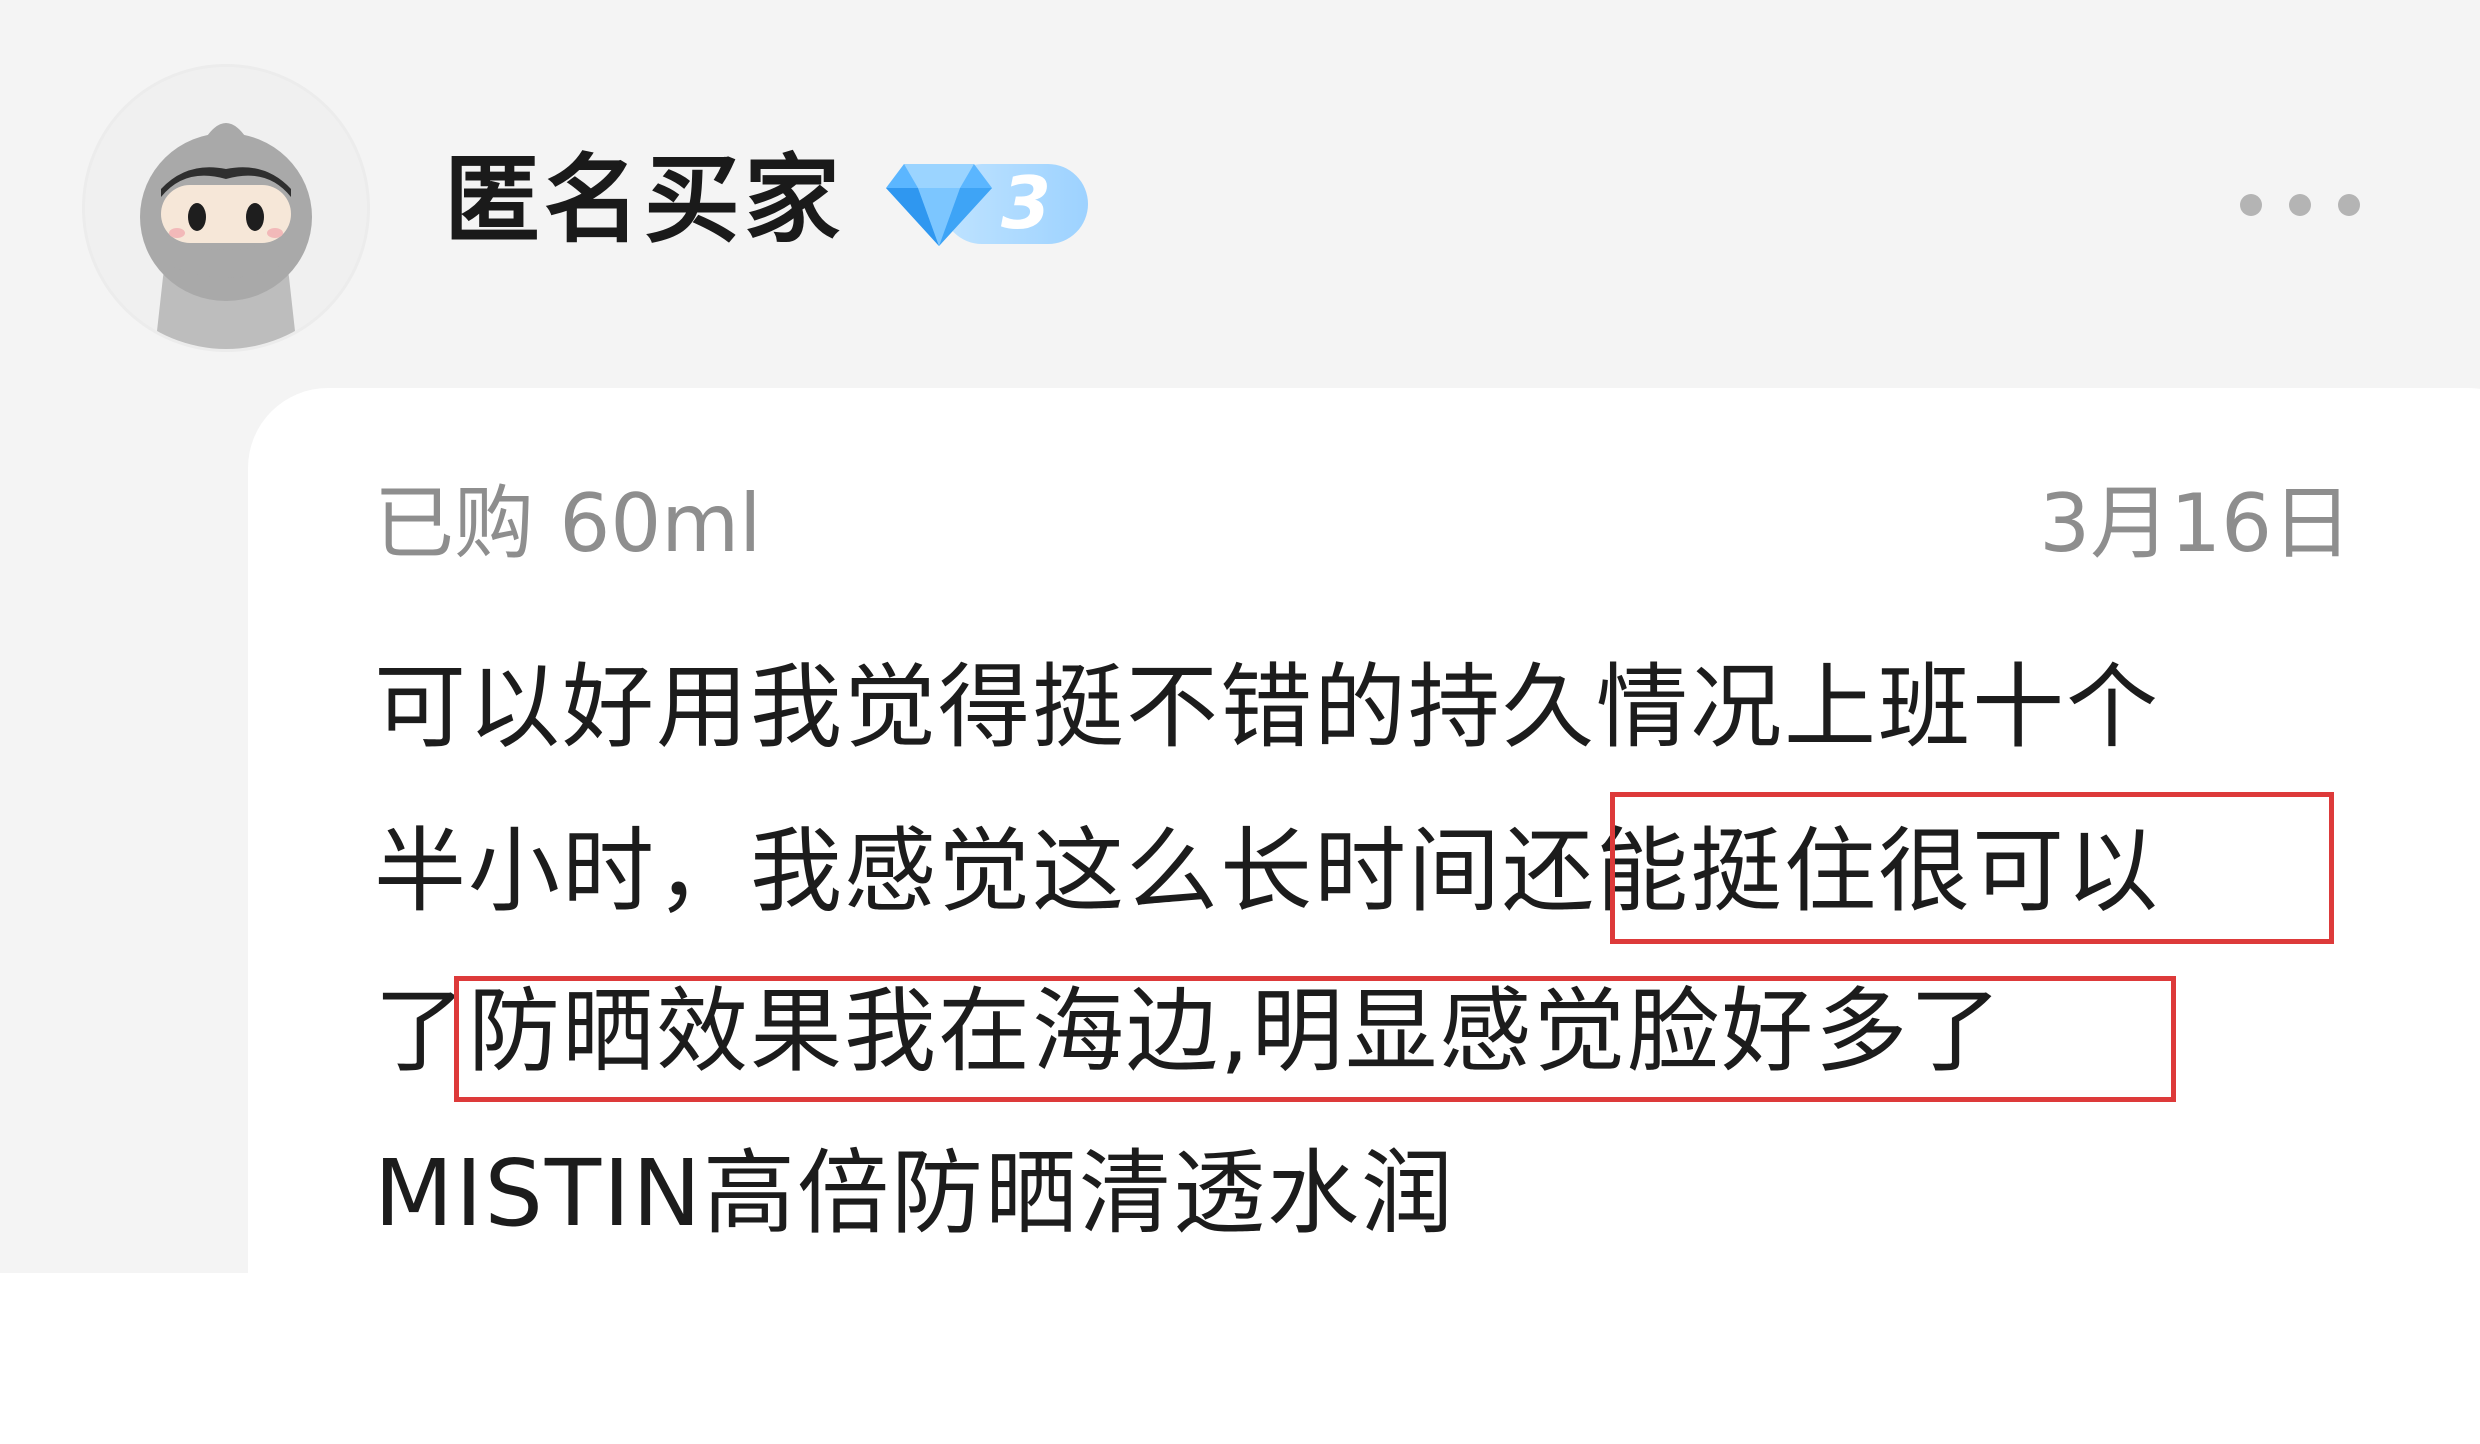  I want to click on review-text-line: MISTIN高倍防晒清透水润, so click(915, 1193).